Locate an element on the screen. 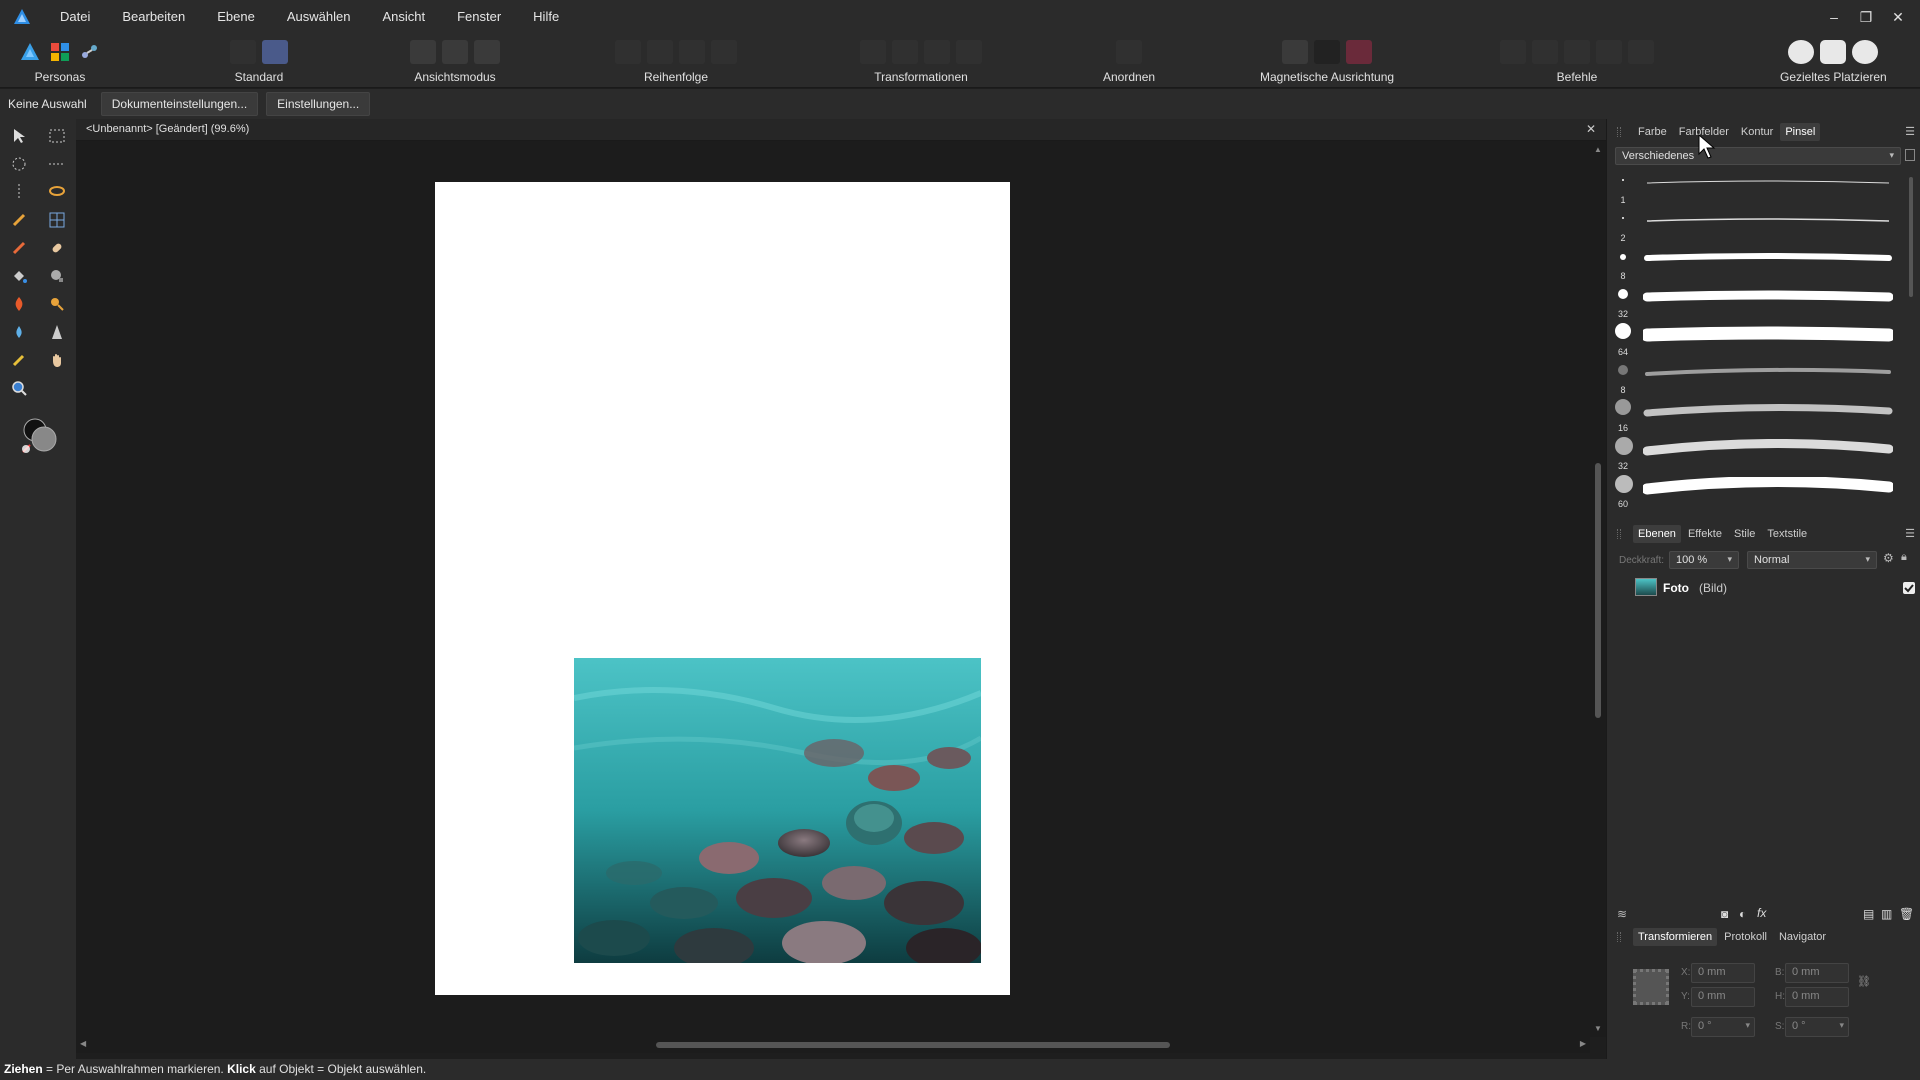 The width and height of the screenshot is (1920, 1080). menu-datei: Datei is located at coordinates (75, 17).